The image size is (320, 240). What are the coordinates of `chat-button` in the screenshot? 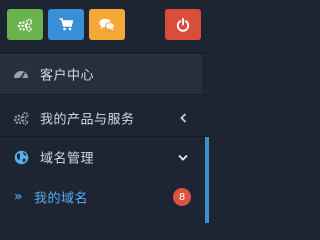 It's located at (107, 24).